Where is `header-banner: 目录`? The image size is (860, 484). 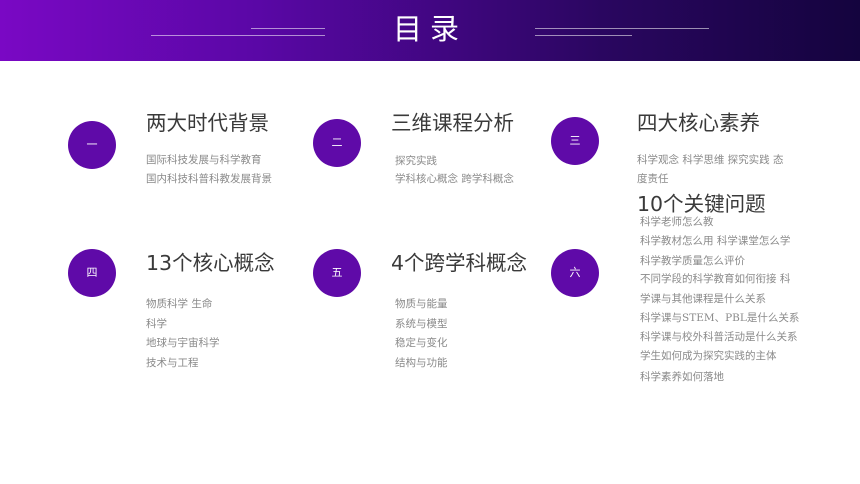
header-banner: 目录 is located at coordinates (430, 30).